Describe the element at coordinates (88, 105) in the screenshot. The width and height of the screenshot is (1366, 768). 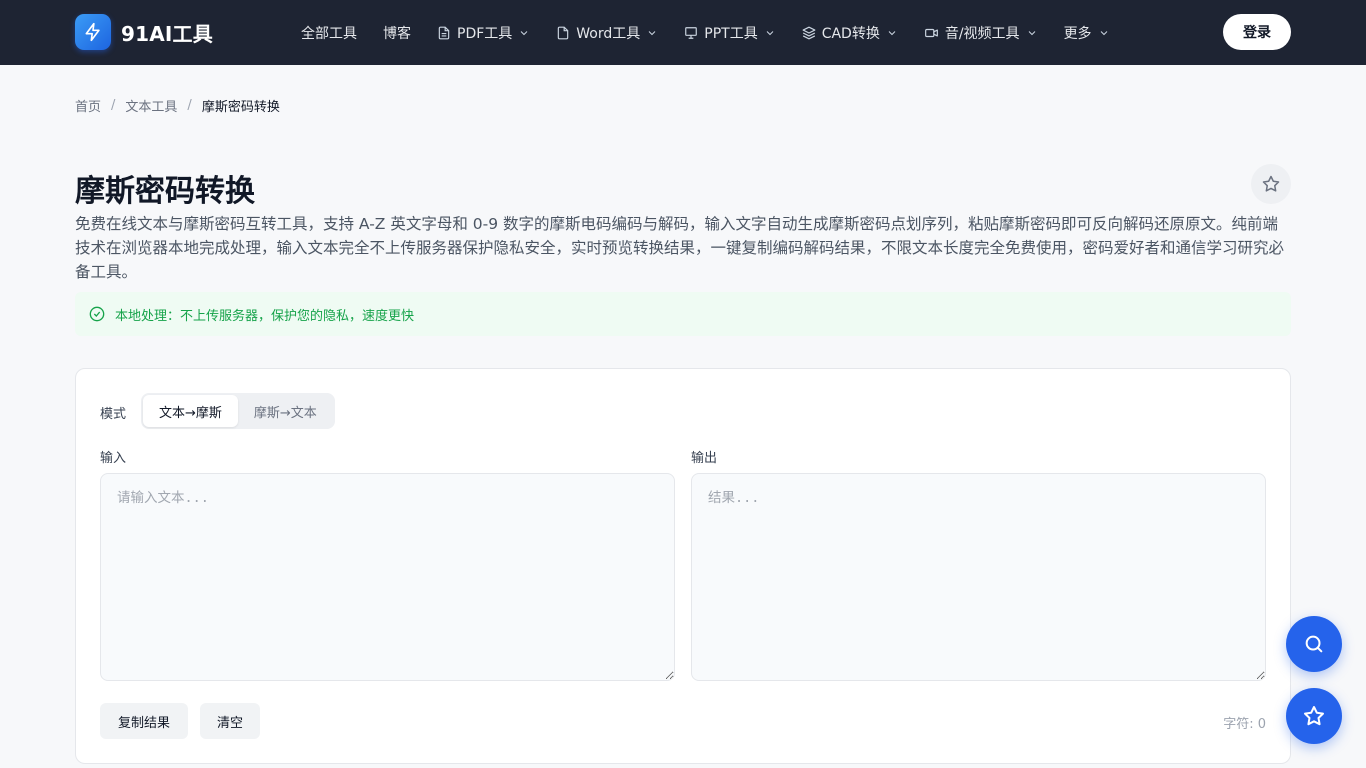
I see `breadcrumb-home-link: 首页` at that location.